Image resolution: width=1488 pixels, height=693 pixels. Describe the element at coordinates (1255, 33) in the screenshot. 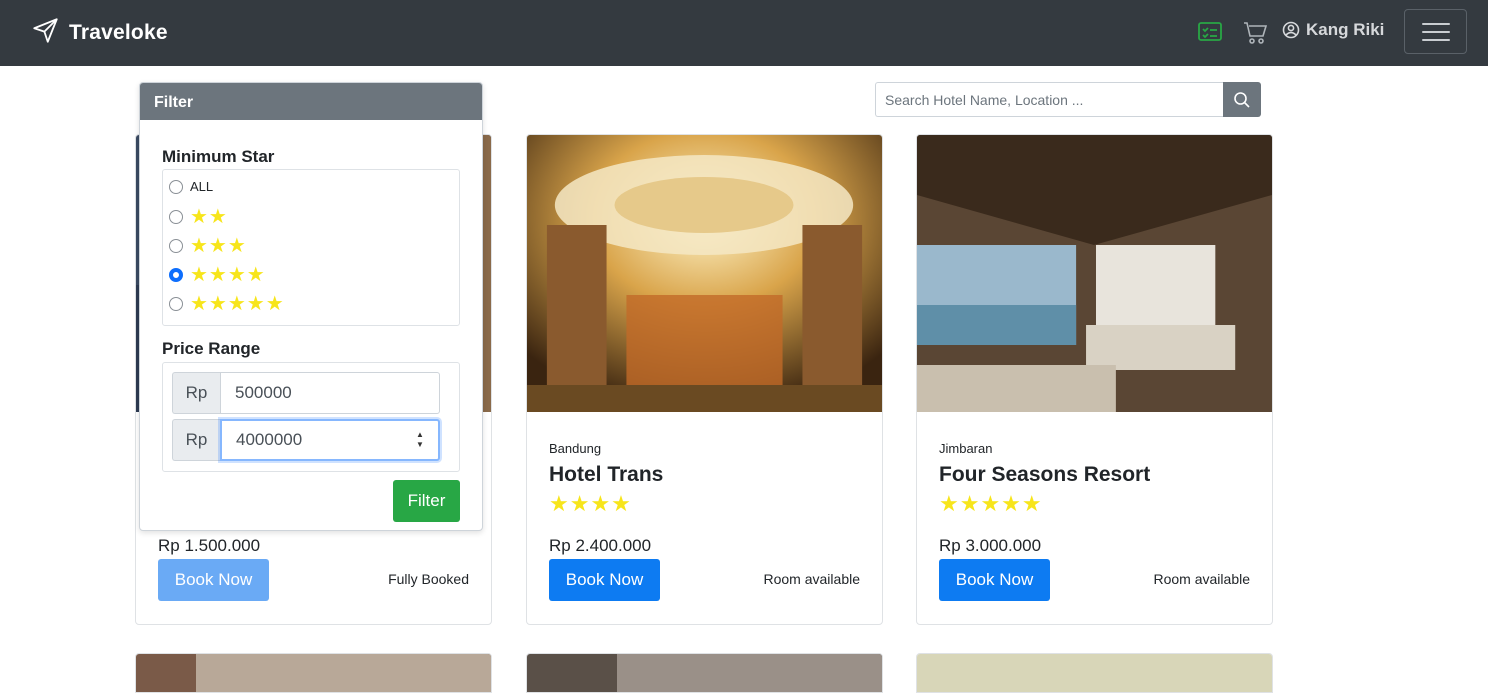

I see `cart-icon` at that location.